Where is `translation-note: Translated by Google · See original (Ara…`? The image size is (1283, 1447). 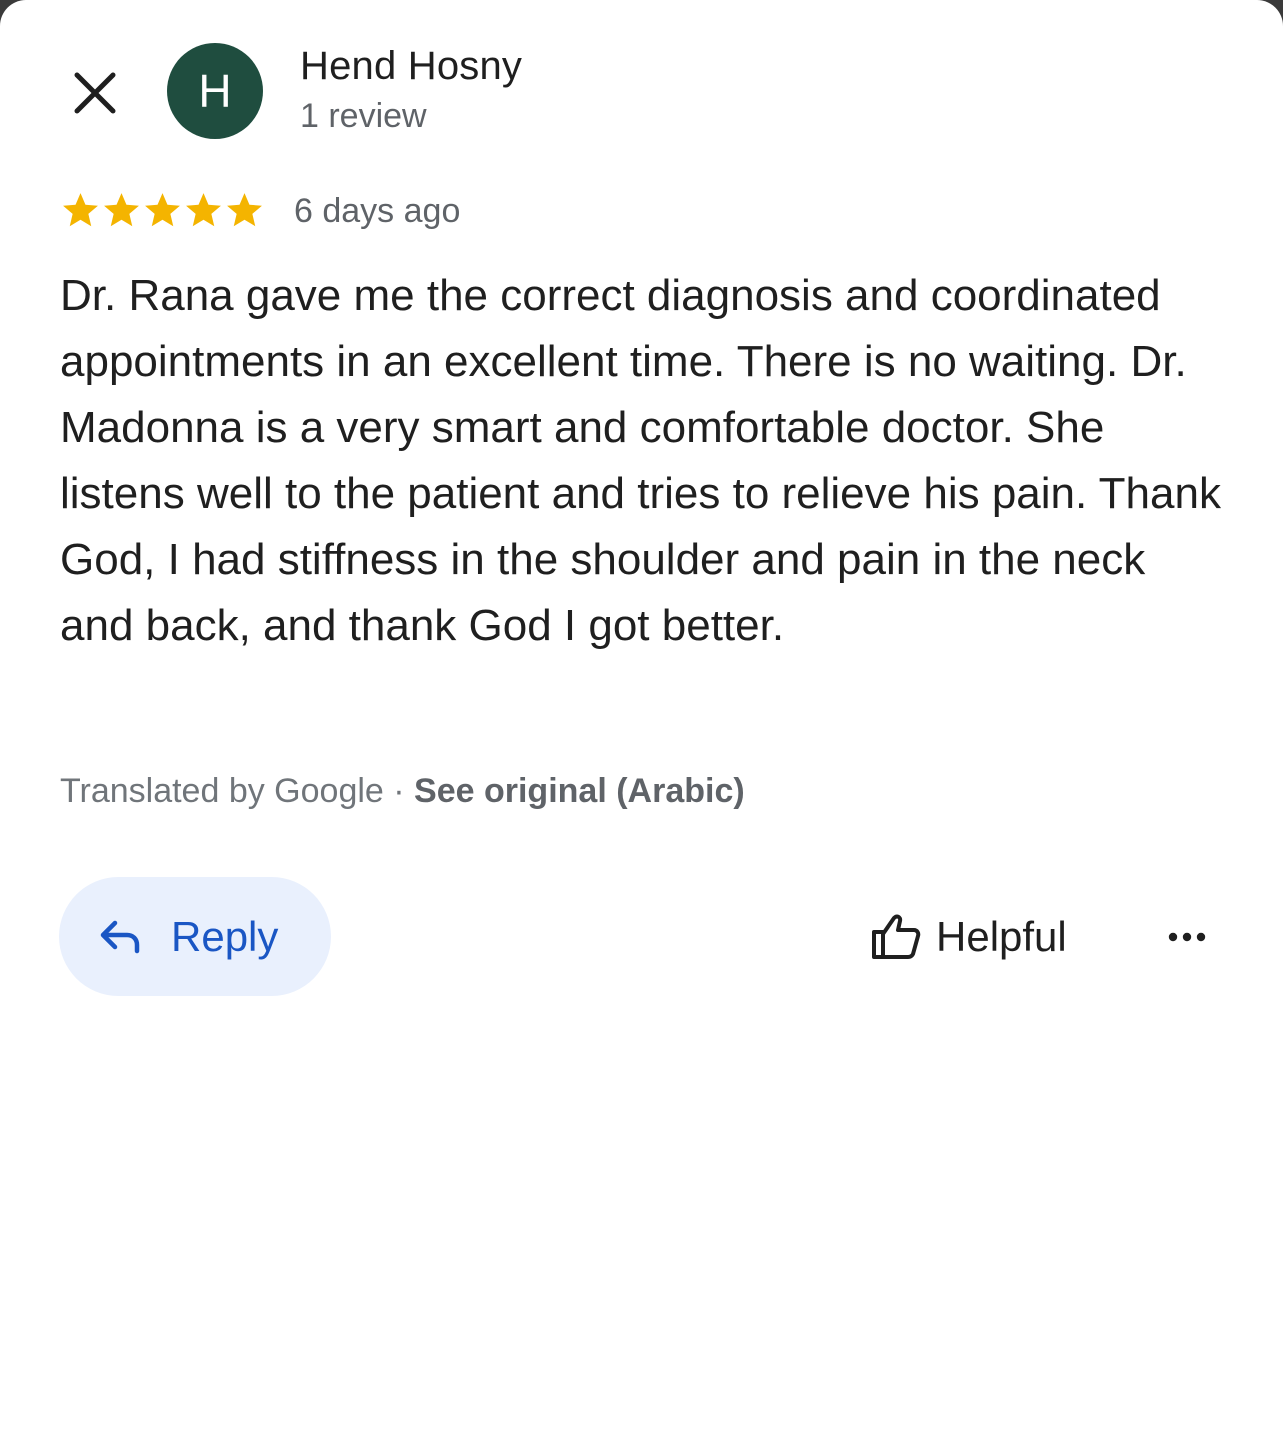
translation-note: Translated by Google · See original (Ara… is located at coordinates (402, 791).